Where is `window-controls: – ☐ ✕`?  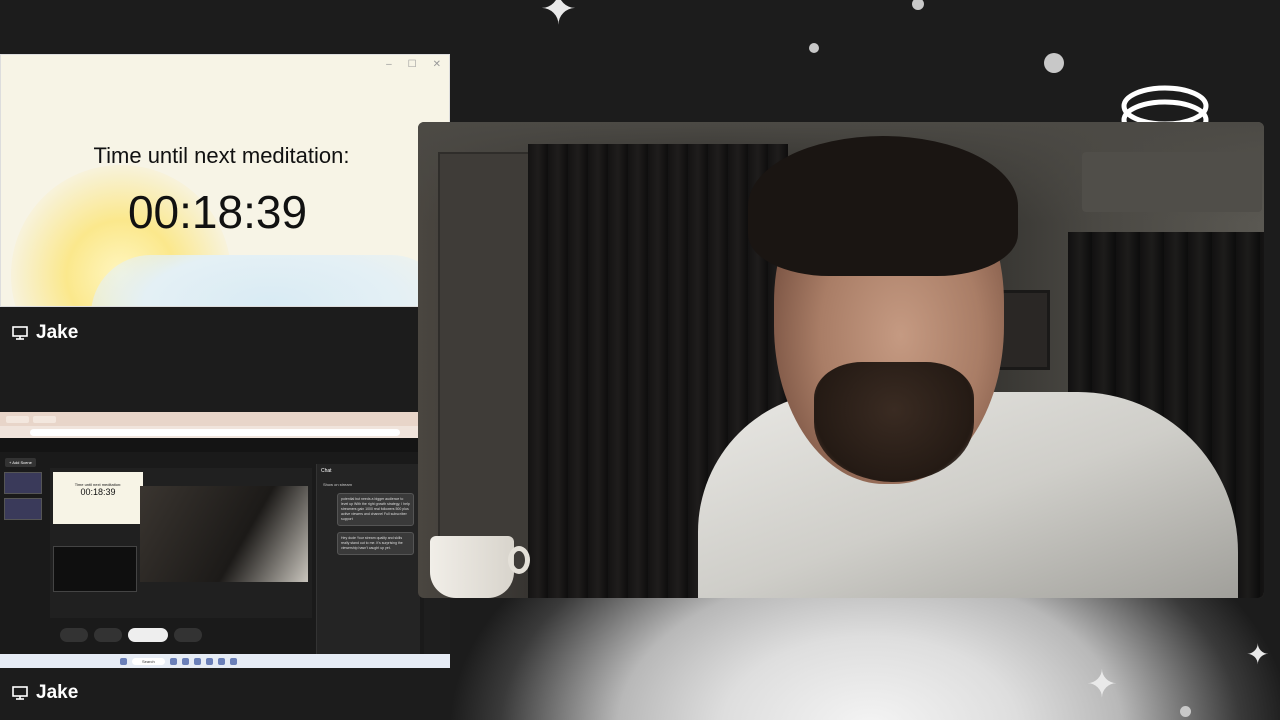 window-controls: – ☐ ✕ is located at coordinates (413, 64).